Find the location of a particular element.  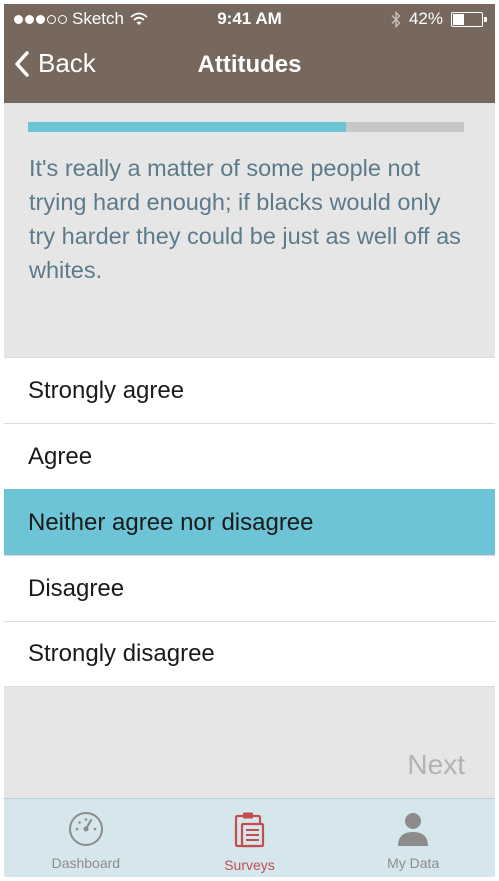

dashboard-icon is located at coordinates (86, 833).